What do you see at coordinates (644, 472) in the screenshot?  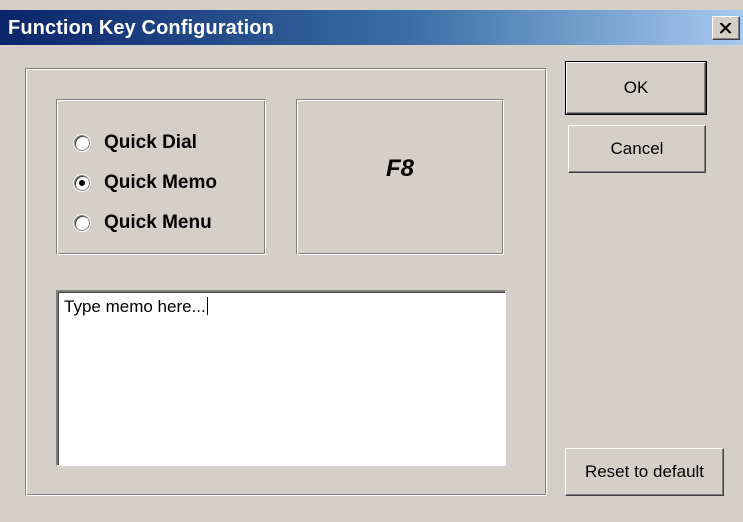 I see `reset-to-default-button: Reset to default` at bounding box center [644, 472].